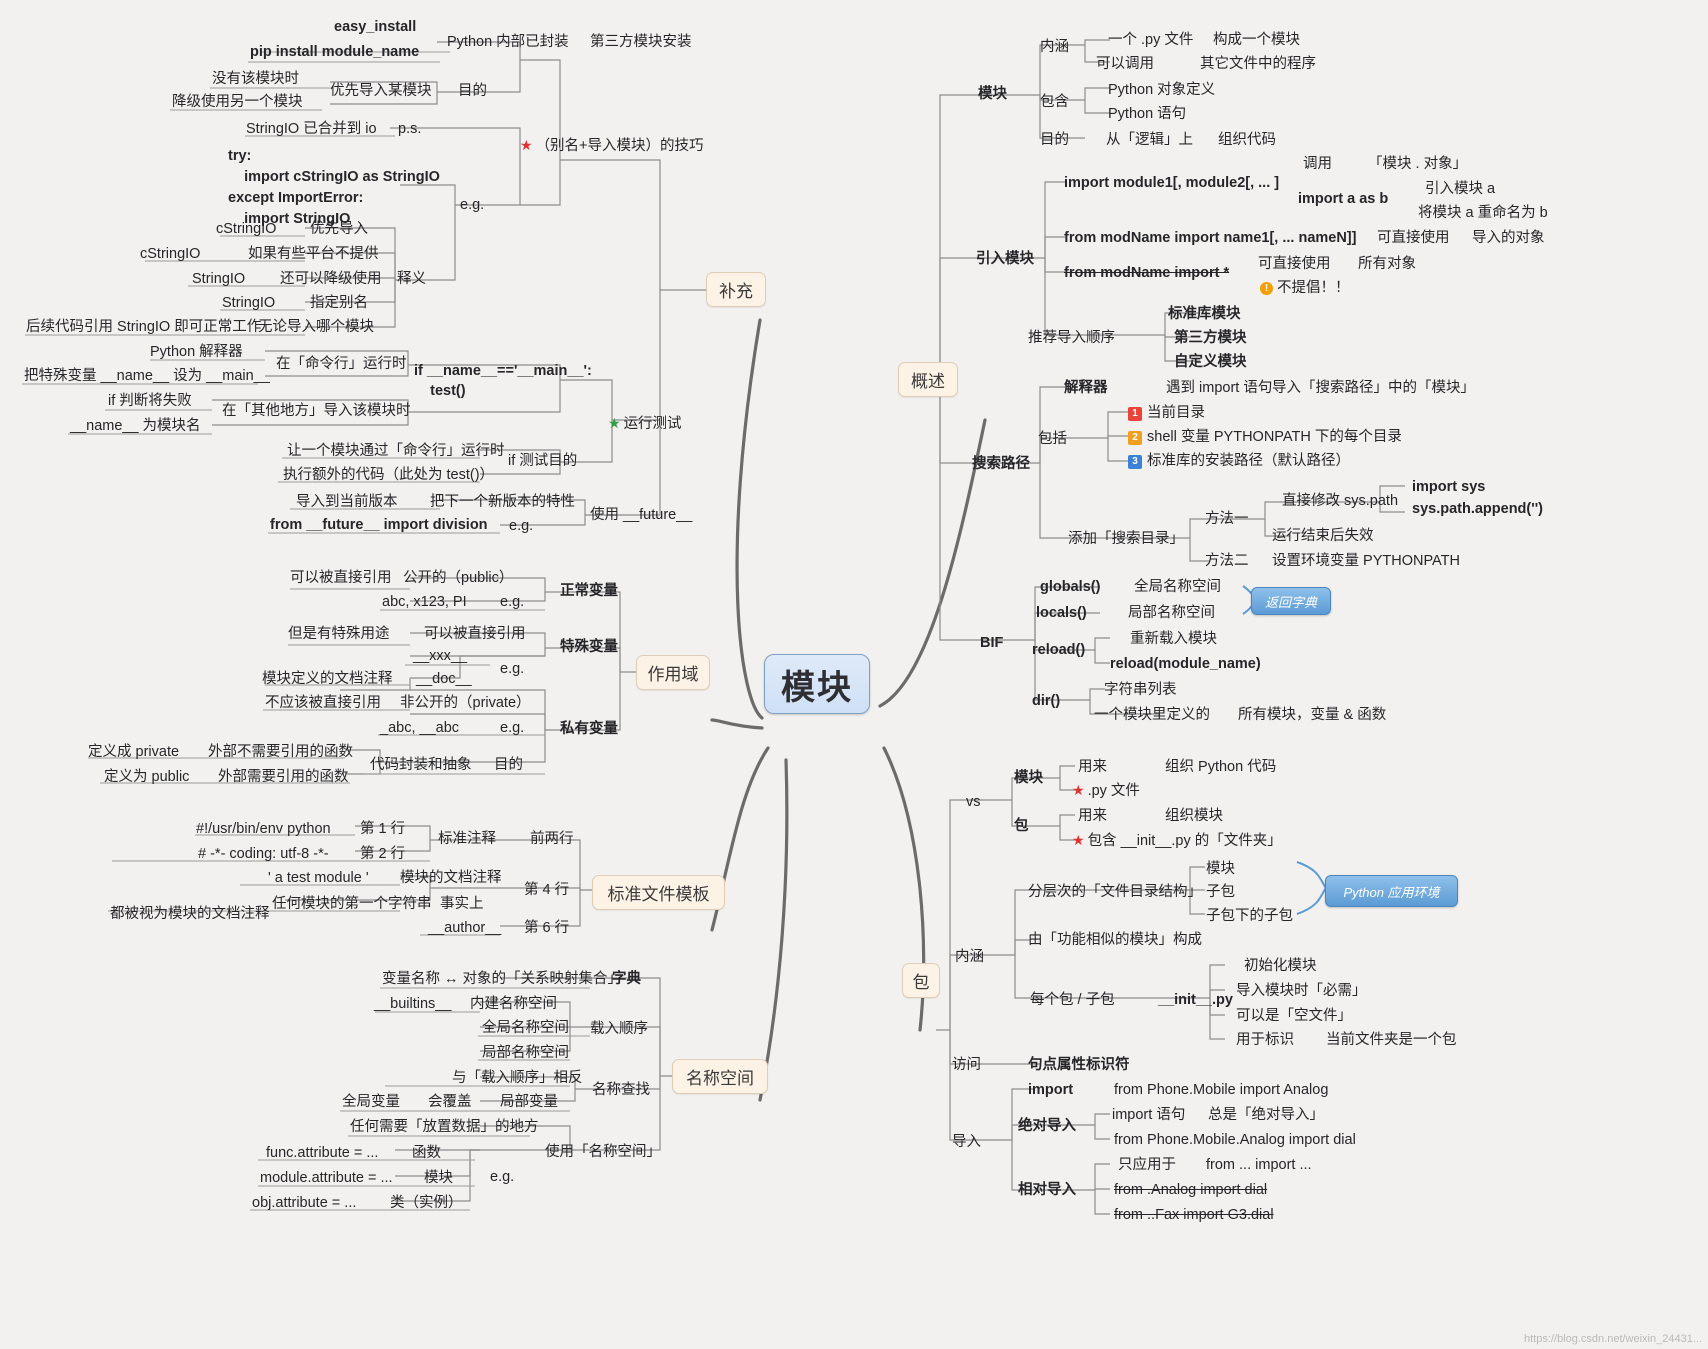 The image size is (1708, 1349). I want to click on row-stringio-3-left: 后续代码引用 StringIO 即可正常工作, so click(144, 327).